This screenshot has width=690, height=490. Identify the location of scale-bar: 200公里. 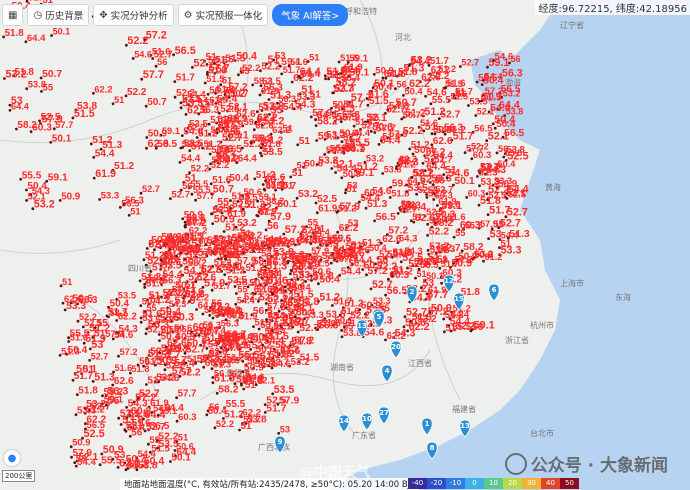
(19, 476).